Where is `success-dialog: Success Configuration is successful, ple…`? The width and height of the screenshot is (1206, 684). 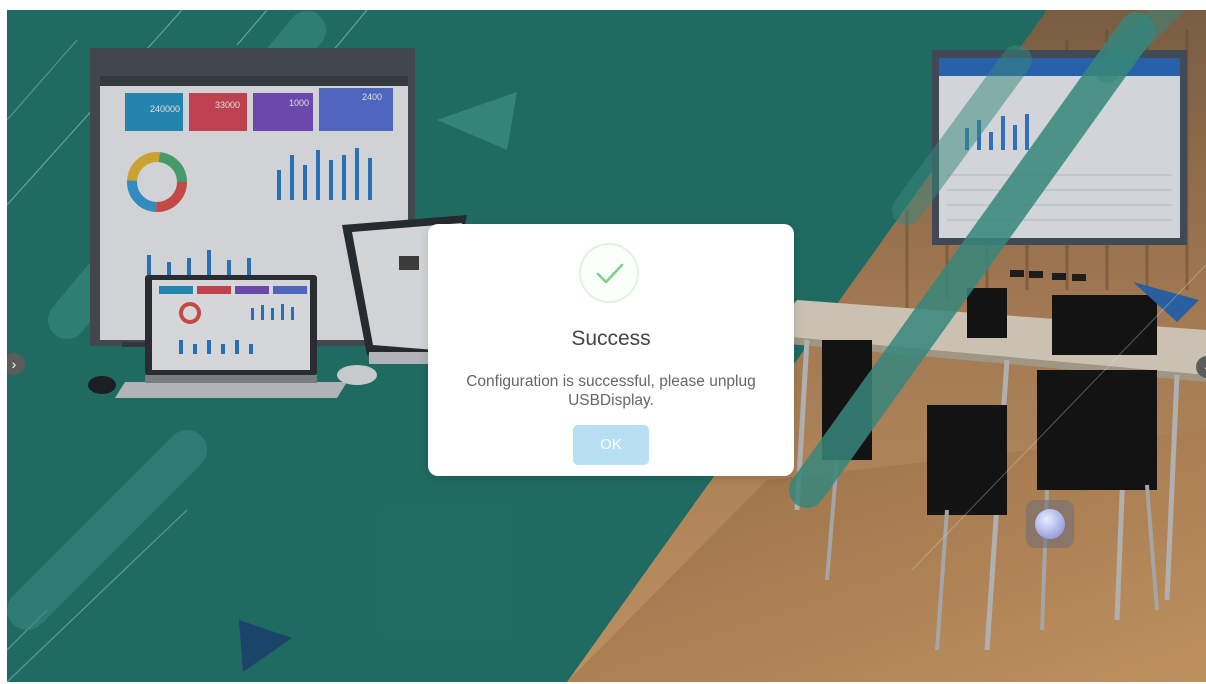 success-dialog: Success Configuration is successful, ple… is located at coordinates (611, 350).